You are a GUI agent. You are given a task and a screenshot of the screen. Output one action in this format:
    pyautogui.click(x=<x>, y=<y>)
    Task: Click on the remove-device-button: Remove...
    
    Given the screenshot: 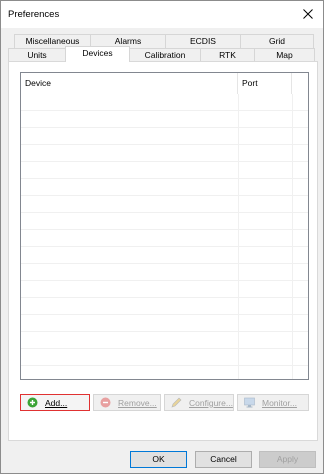 What is the action you would take?
    pyautogui.click(x=127, y=402)
    